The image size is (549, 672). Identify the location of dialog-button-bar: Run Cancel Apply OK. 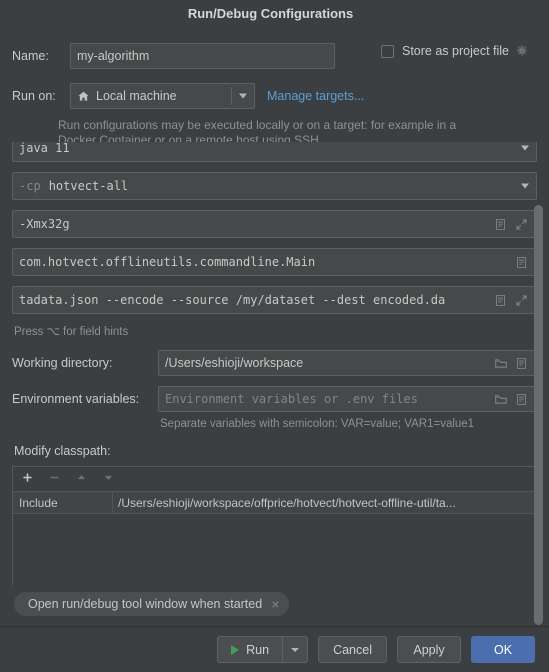
(274, 649).